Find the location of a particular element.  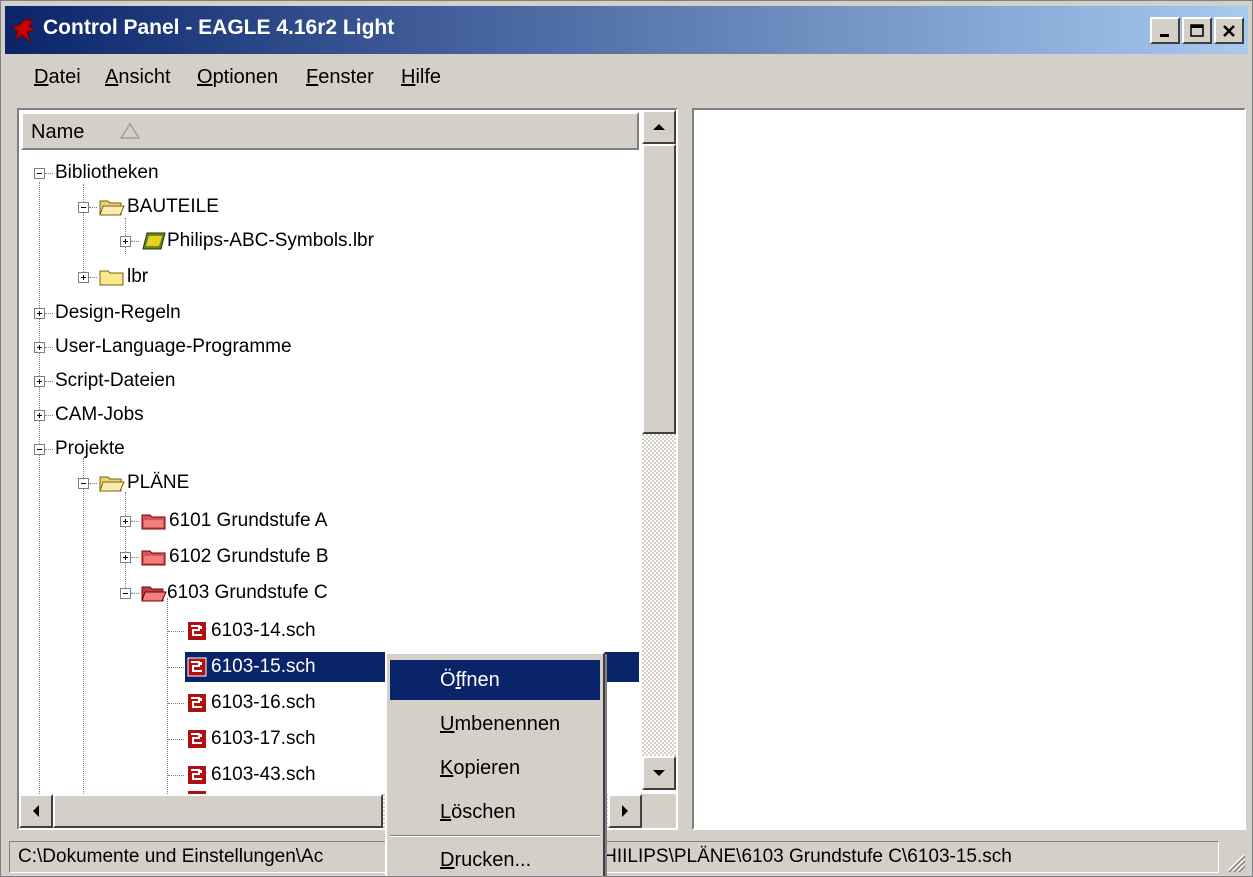

menu-optionen: Optionen is located at coordinates (237, 77).